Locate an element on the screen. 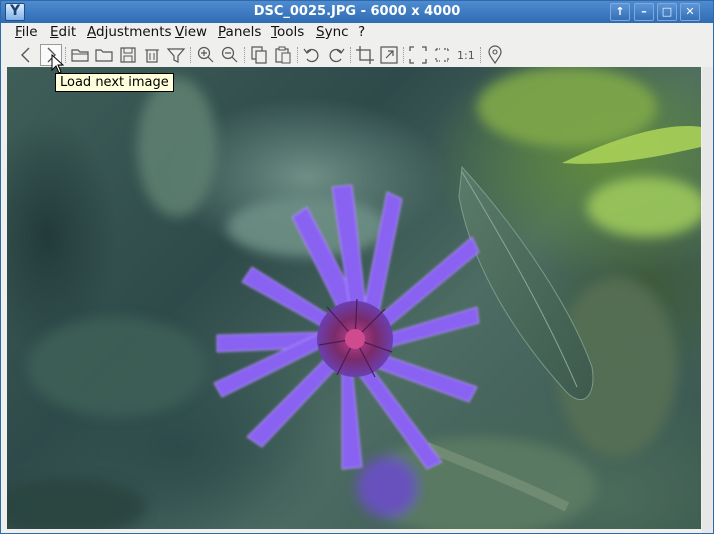  minimize-button: – is located at coordinates (644, 12).